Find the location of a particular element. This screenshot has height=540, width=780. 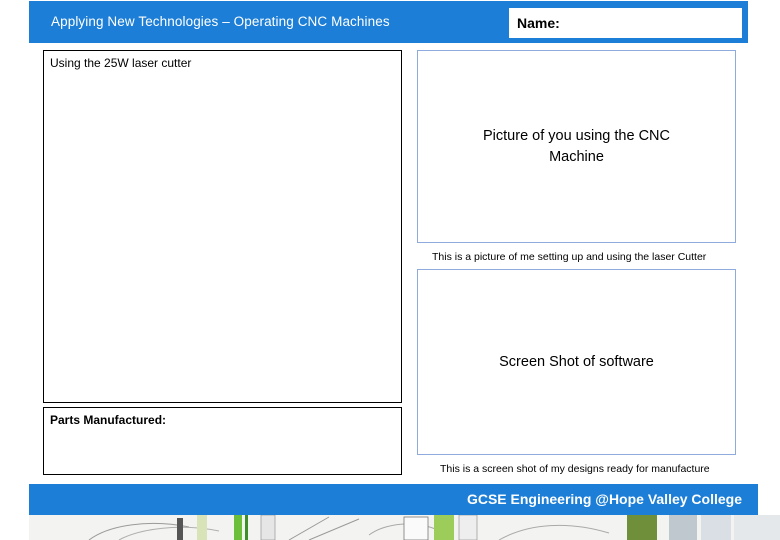

software-screenshot-text: Screen Shot of software is located at coordinates (576, 361).